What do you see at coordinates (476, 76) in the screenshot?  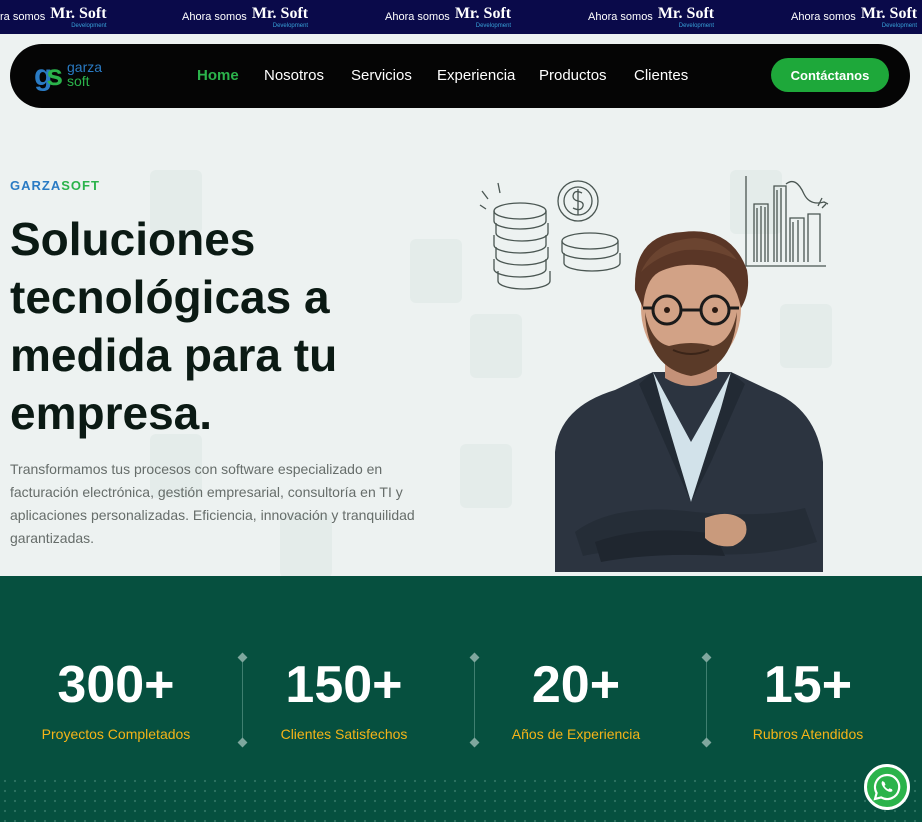 I see `nav-experiencia: Experiencia` at bounding box center [476, 76].